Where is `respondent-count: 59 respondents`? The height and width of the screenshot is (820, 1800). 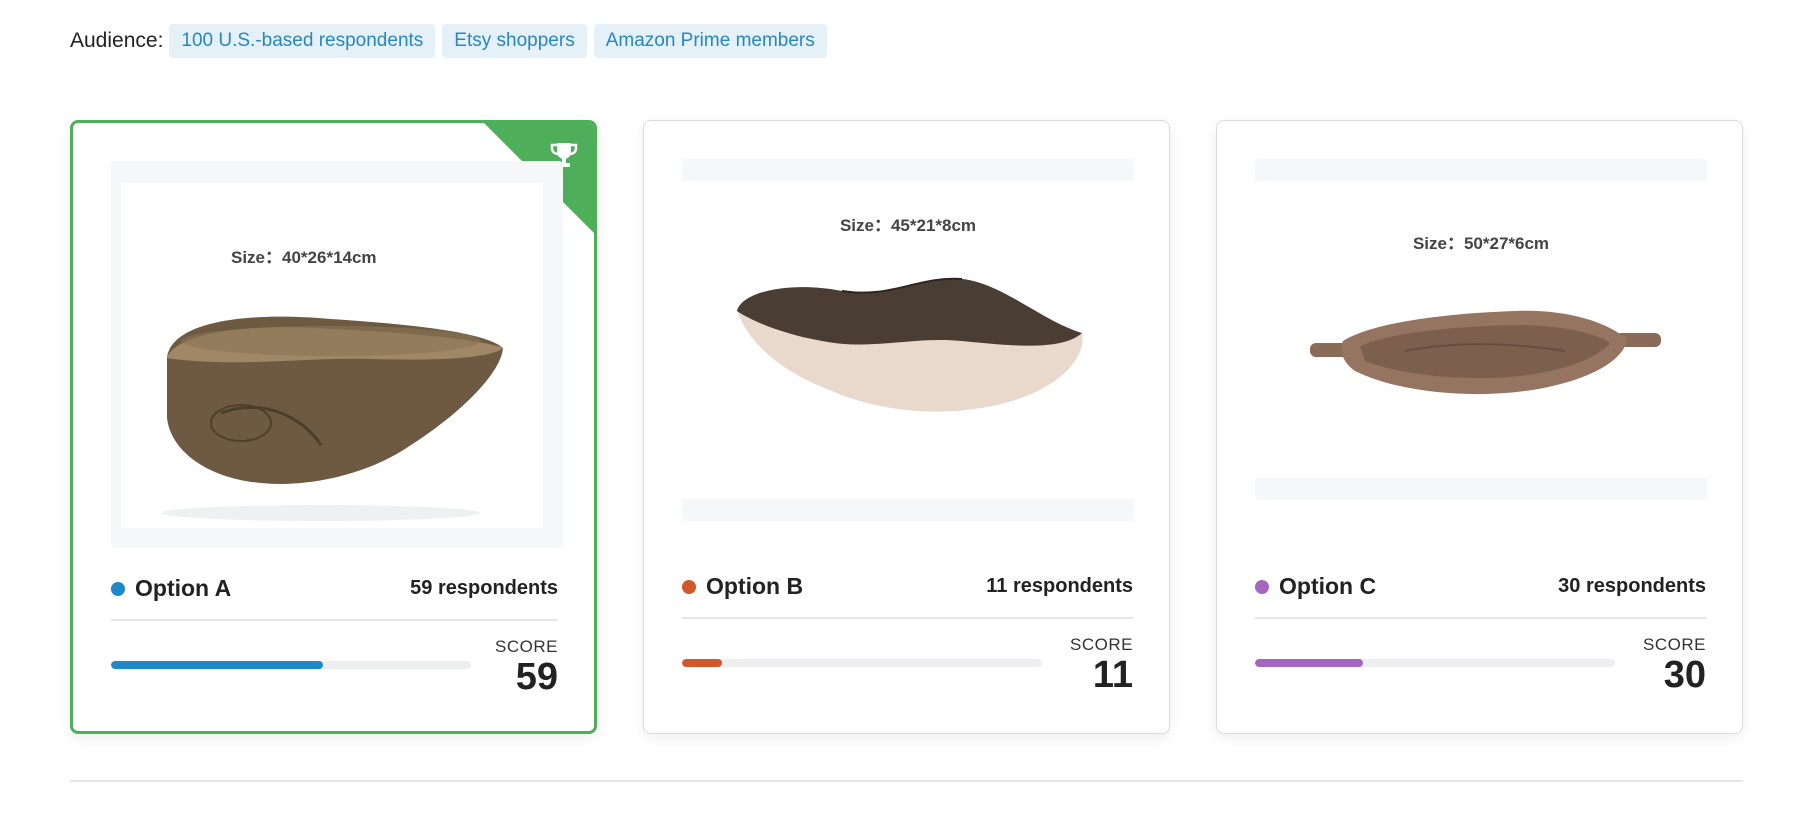 respondent-count: 59 respondents is located at coordinates (484, 588).